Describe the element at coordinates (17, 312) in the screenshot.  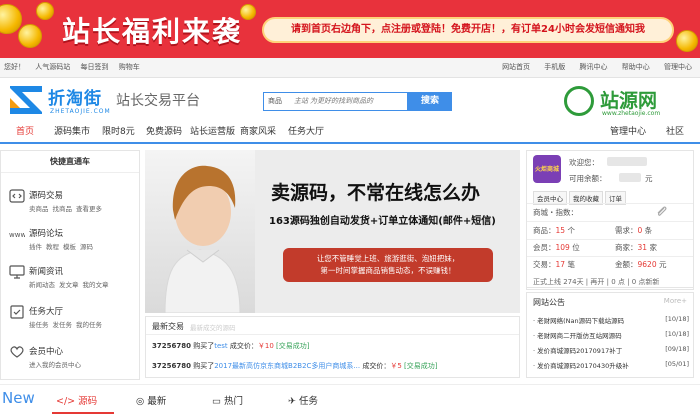
I see `checklist-icon` at that location.